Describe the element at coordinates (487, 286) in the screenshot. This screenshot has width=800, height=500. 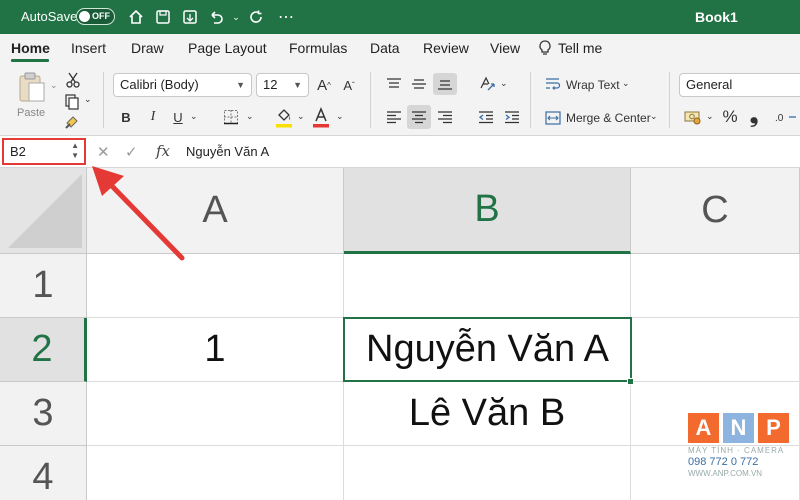
I see `cell-b1` at that location.